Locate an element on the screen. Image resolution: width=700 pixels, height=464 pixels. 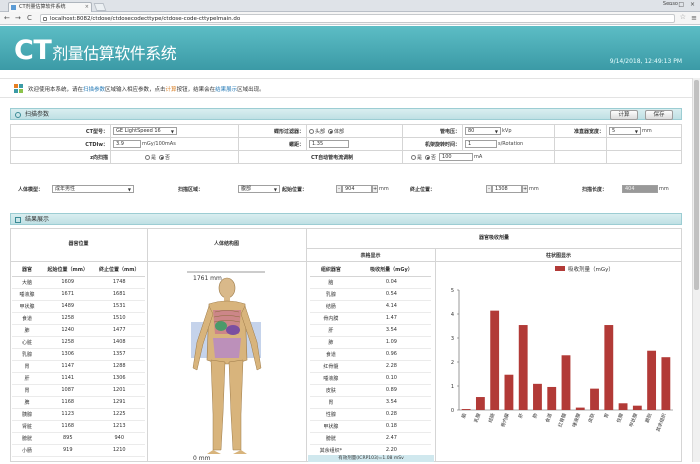
phantom-label: 人体模型： is located at coordinates (31, 190).